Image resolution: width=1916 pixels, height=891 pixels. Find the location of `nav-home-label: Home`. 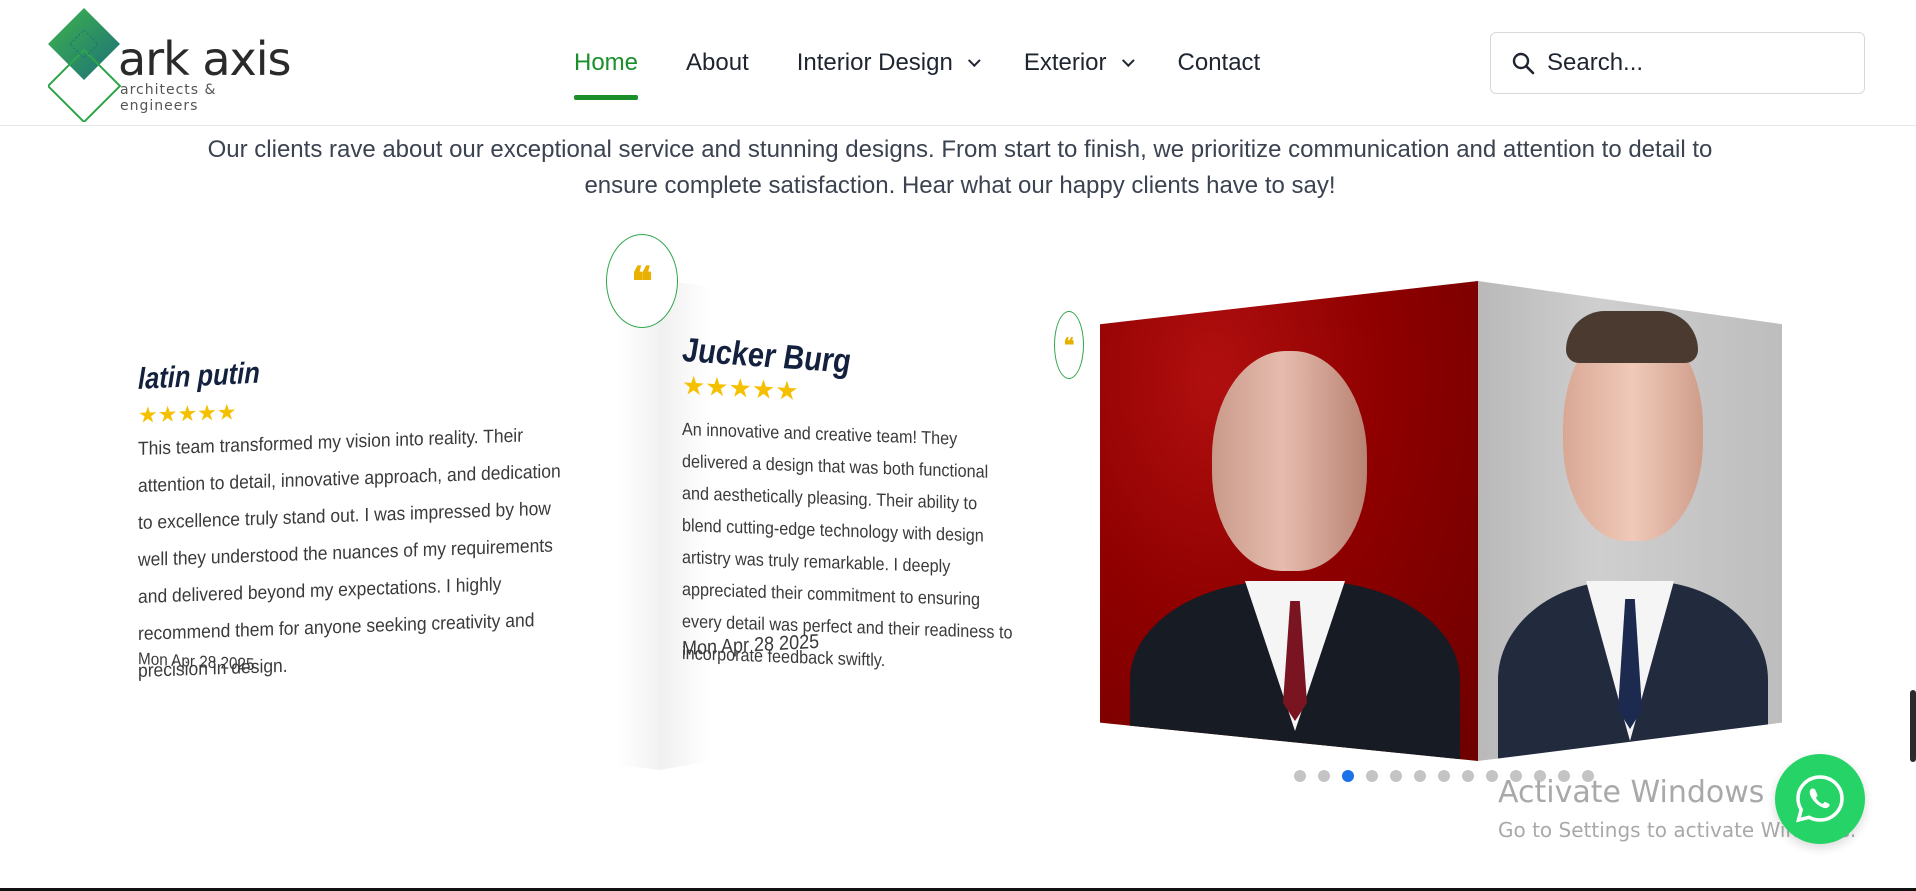

nav-home-label: Home is located at coordinates (606, 62).